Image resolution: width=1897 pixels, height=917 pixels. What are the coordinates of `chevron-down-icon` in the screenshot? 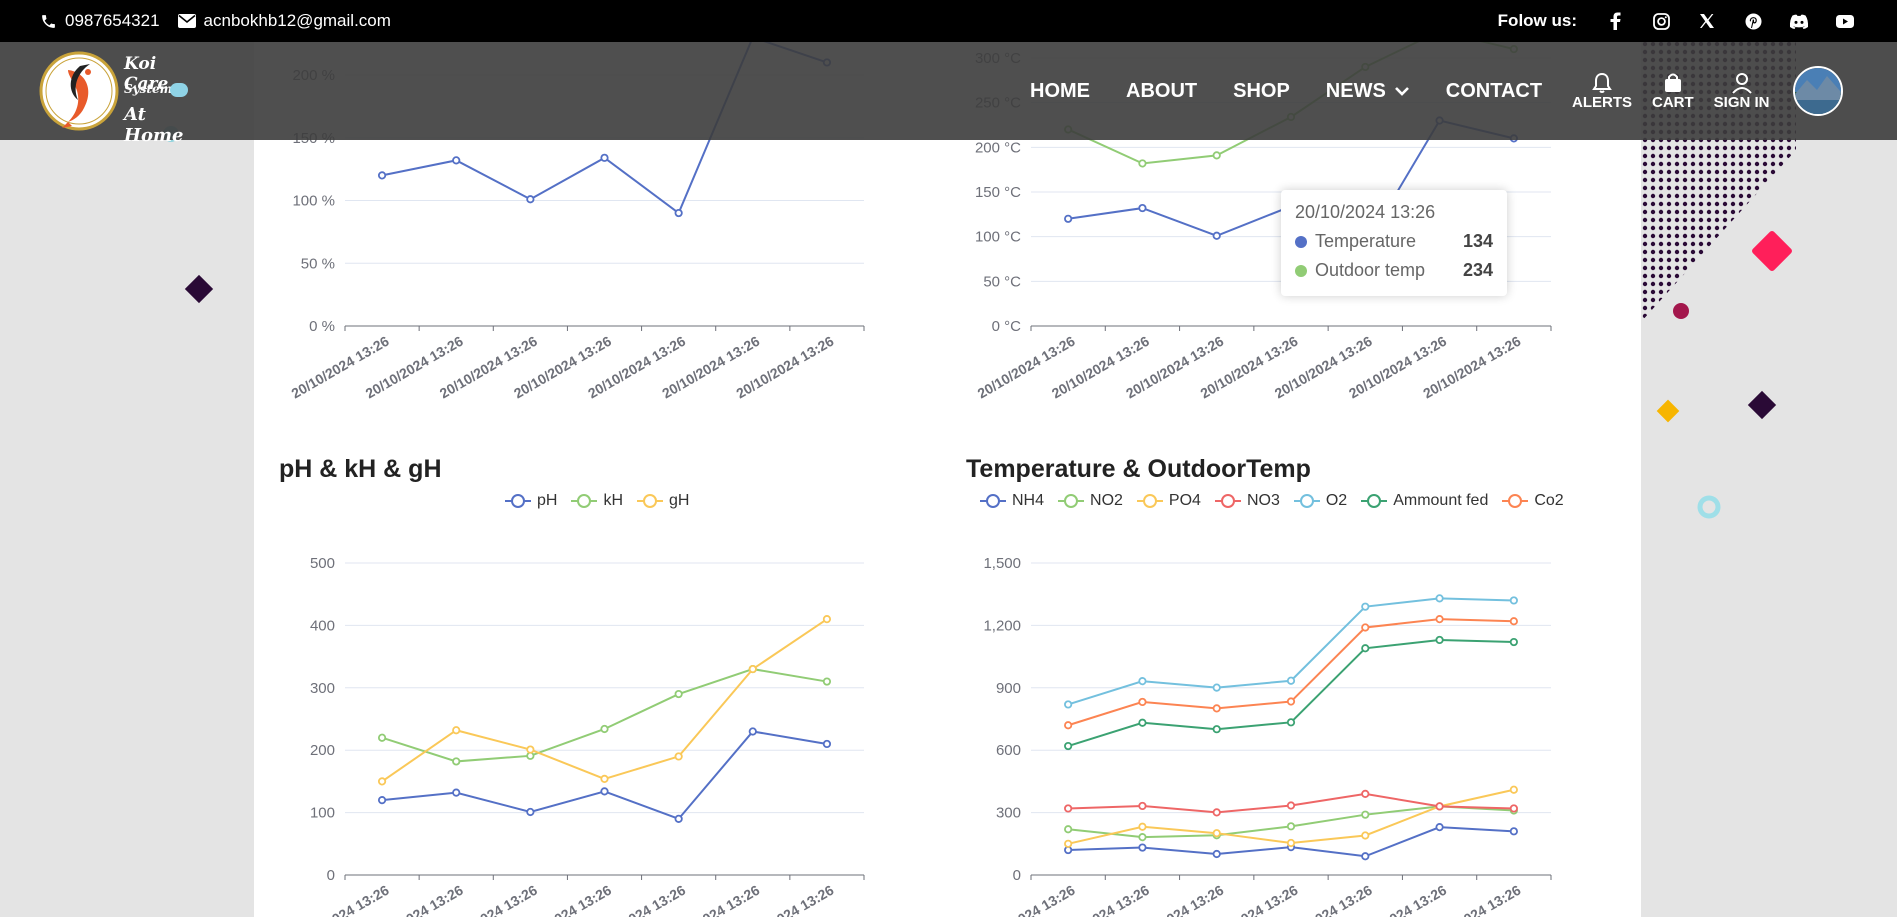 It's located at (1401, 91).